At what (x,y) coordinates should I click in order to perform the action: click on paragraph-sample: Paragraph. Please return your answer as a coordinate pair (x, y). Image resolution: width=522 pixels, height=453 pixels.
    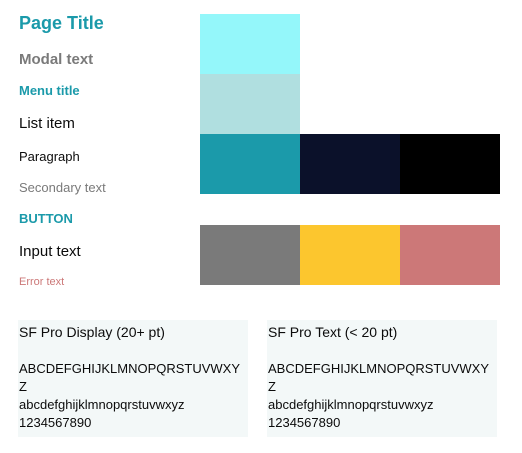
    Looking at the image, I should click on (49, 156).